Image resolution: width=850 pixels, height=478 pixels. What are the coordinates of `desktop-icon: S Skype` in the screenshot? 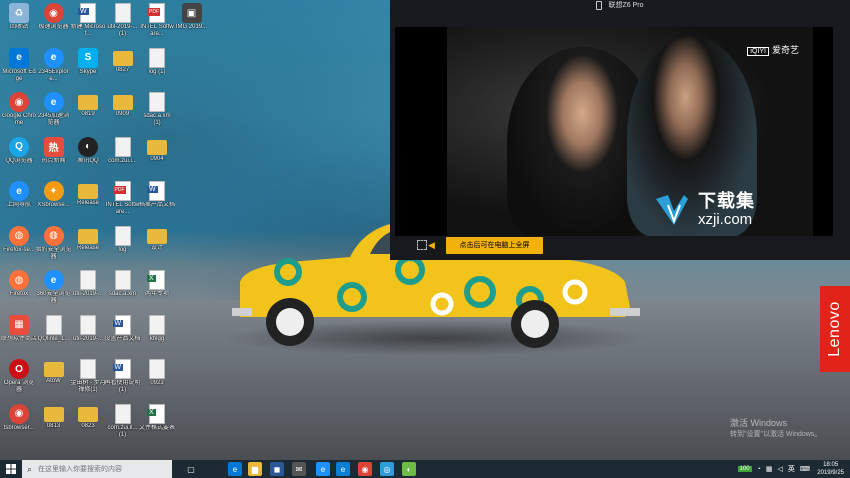 It's located at (88, 67).